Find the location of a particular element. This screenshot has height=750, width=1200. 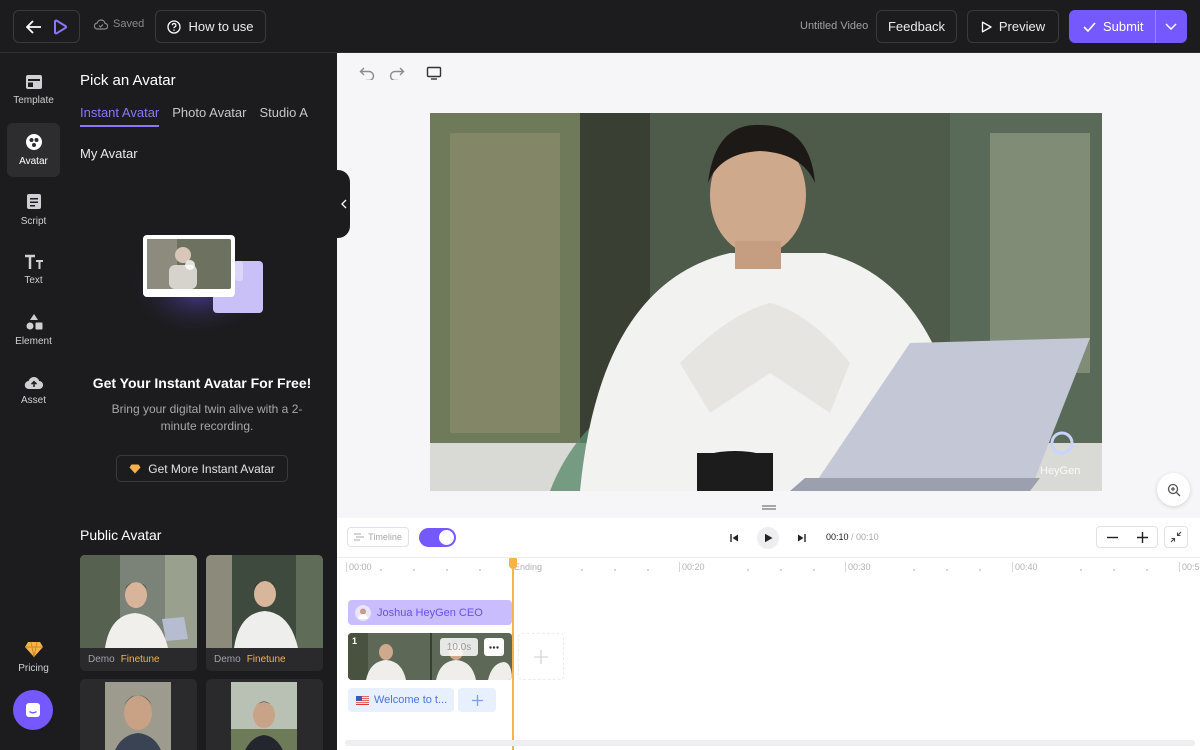

collapse-panel-button is located at coordinates (343, 204).